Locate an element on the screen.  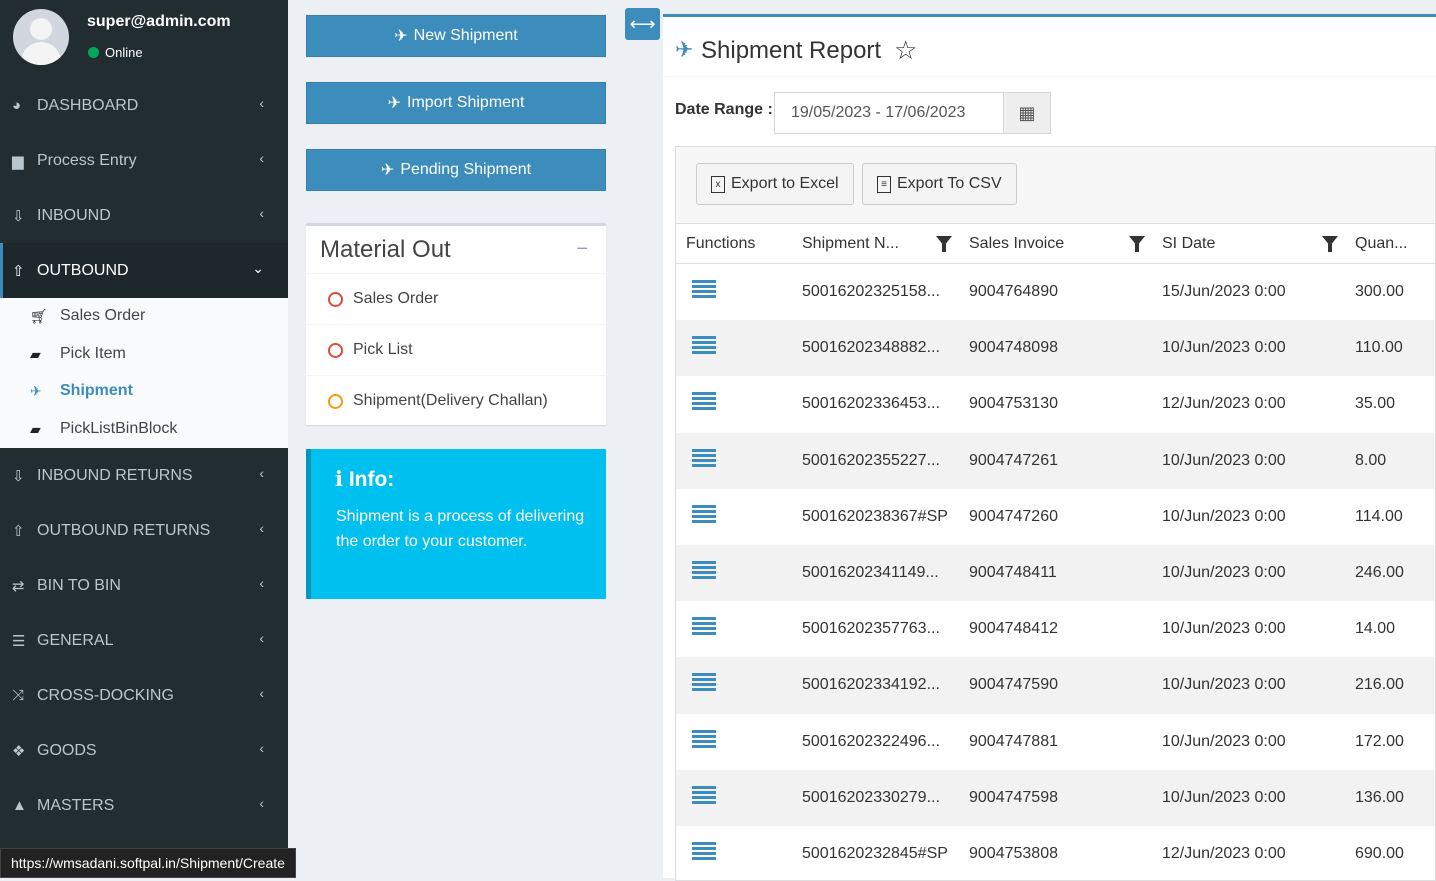
sidebar-item-outbound-returns: ⇧ OUTBOUND RETURNS ‹ is located at coordinates (144, 530).